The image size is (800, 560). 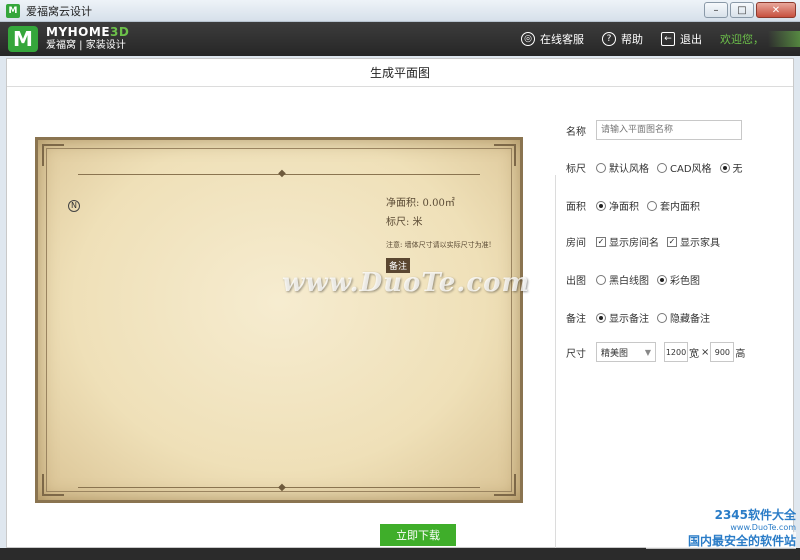 I want to click on brand-name: MYHOME3D, so click(x=87, y=32).